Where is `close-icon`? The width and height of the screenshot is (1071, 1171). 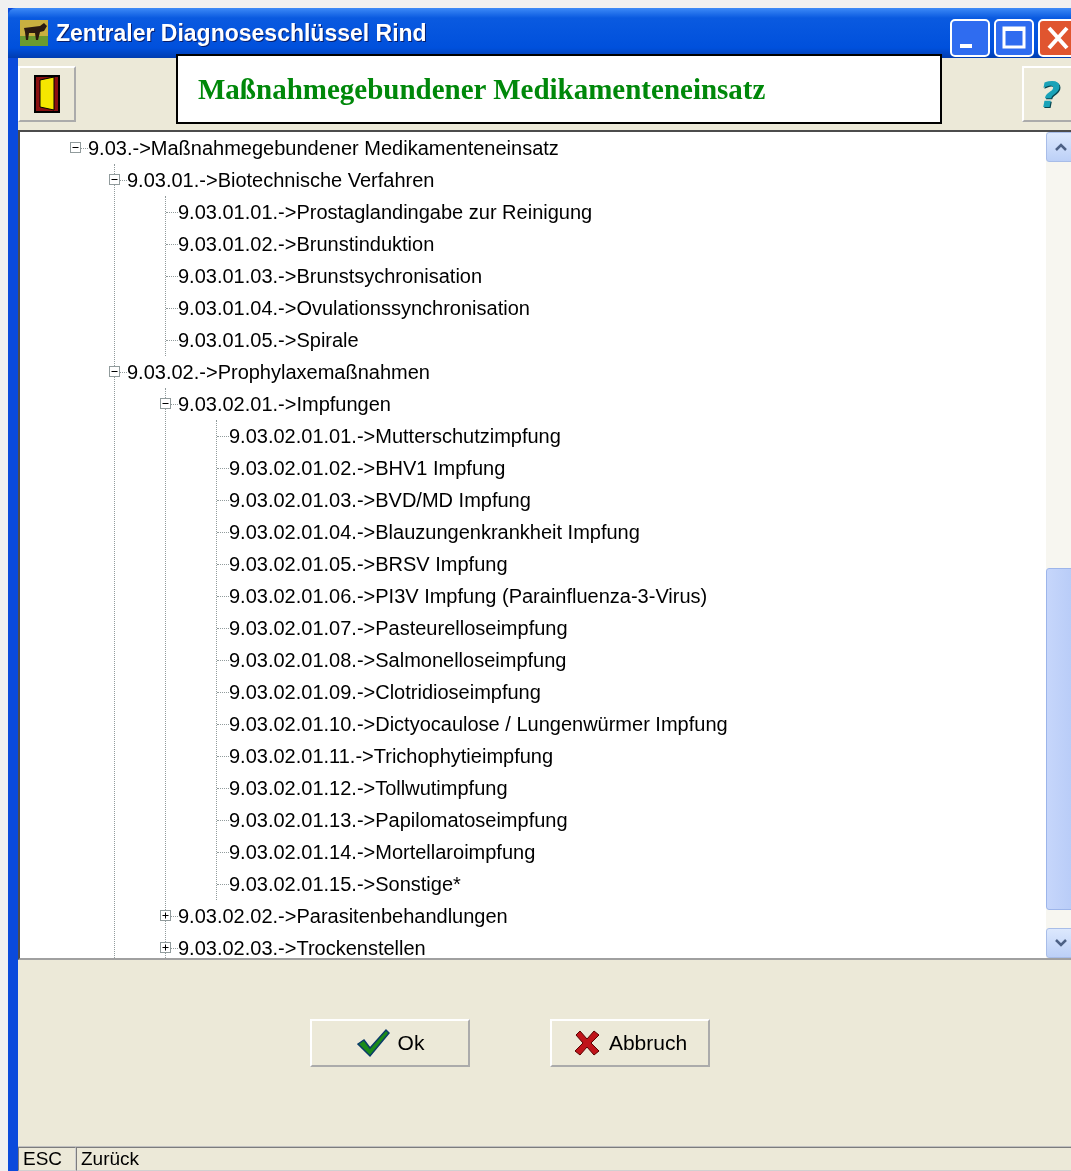 close-icon is located at coordinates (1054, 38).